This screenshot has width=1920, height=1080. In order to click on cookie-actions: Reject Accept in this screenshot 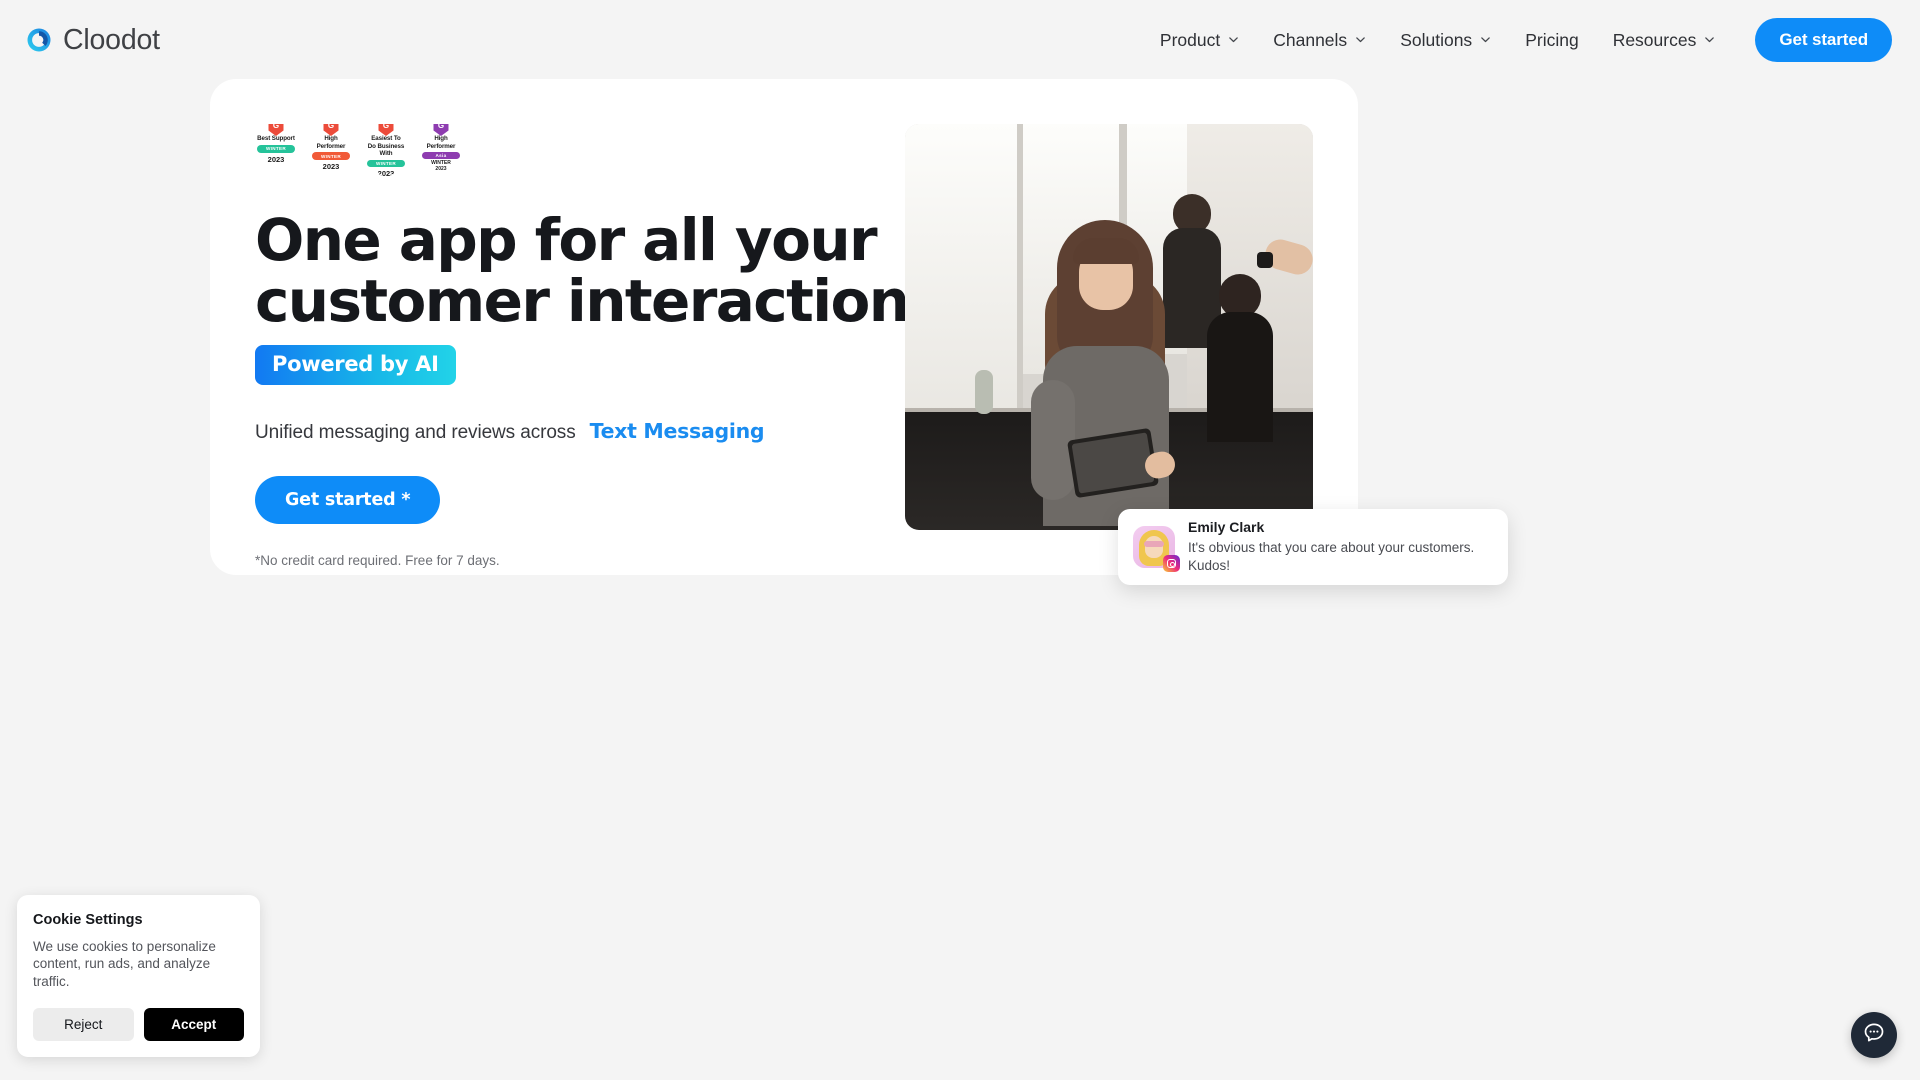, I will do `click(138, 1024)`.